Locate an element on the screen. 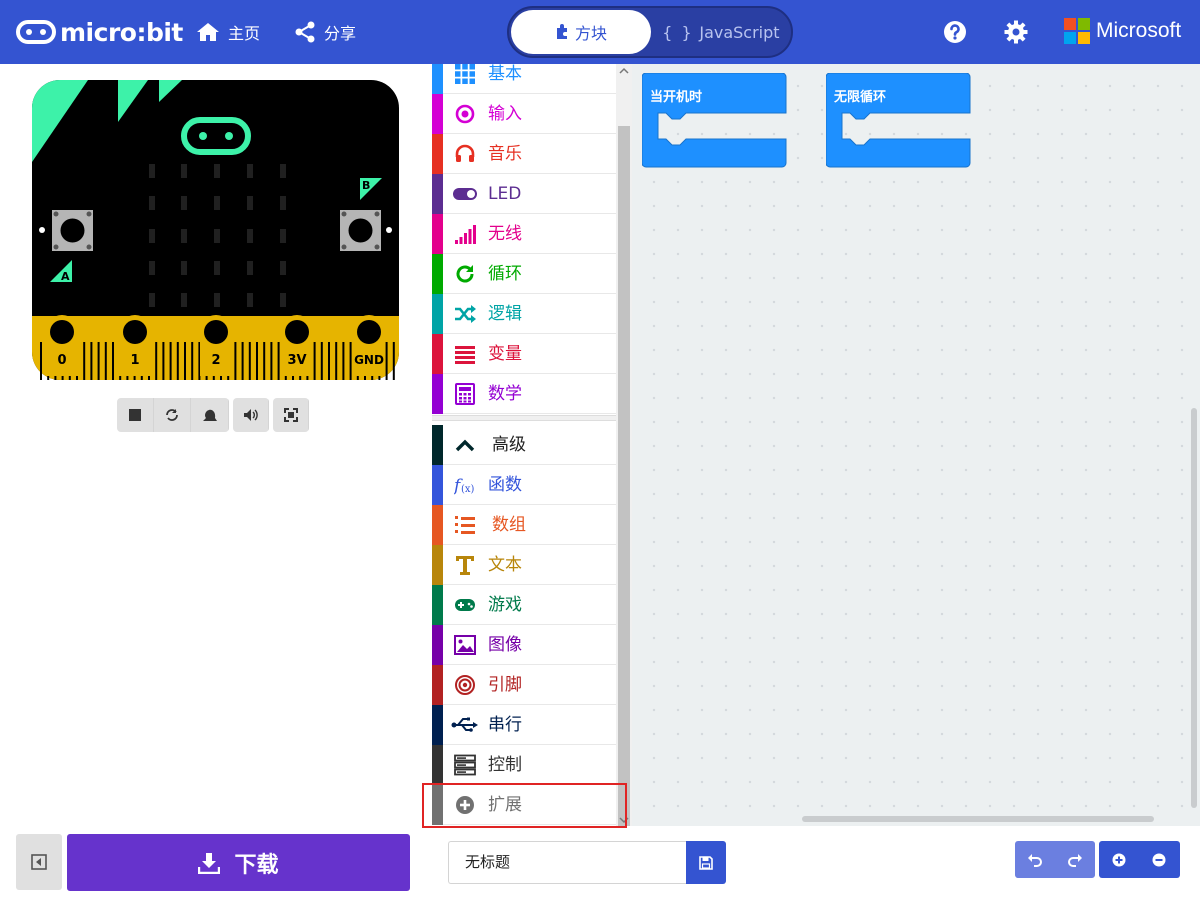 The image size is (1200, 900). workspace-vertical-scrollbar is located at coordinates (1194, 608).